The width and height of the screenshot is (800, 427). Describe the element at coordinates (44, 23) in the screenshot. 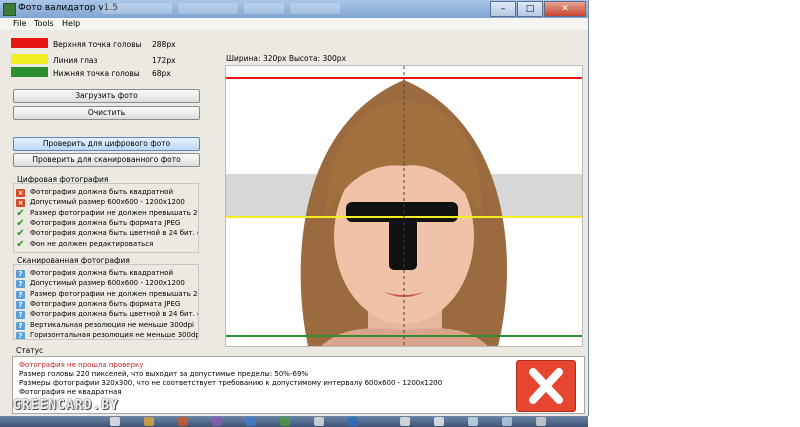

I see `menu-tools: Tools` at that location.